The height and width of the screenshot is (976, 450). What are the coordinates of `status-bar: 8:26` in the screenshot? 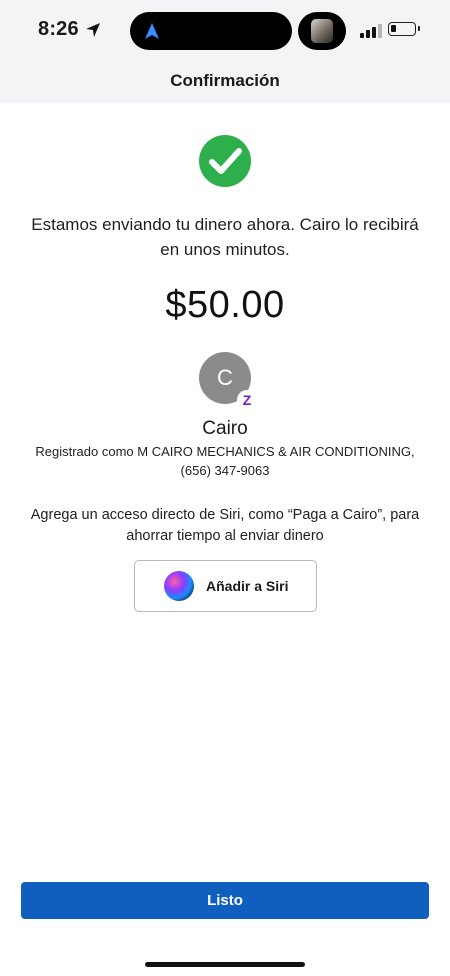 It's located at (225, 29).